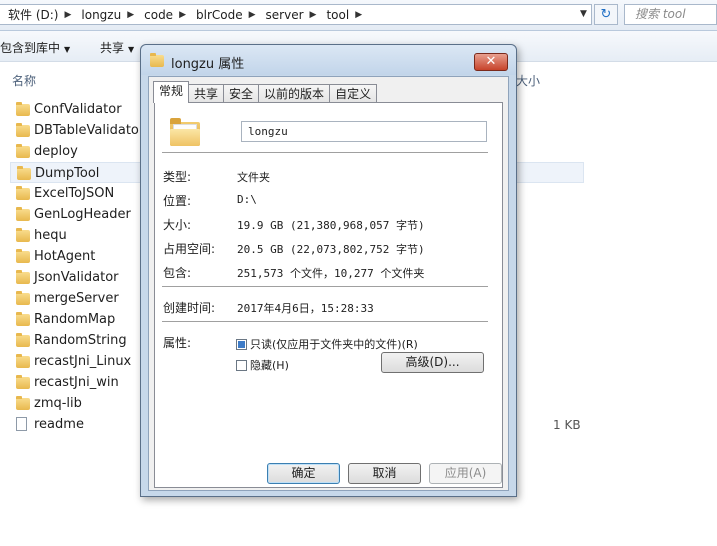 The height and width of the screenshot is (546, 717). I want to click on include-in-library-label: 包含到库中, so click(30, 48).